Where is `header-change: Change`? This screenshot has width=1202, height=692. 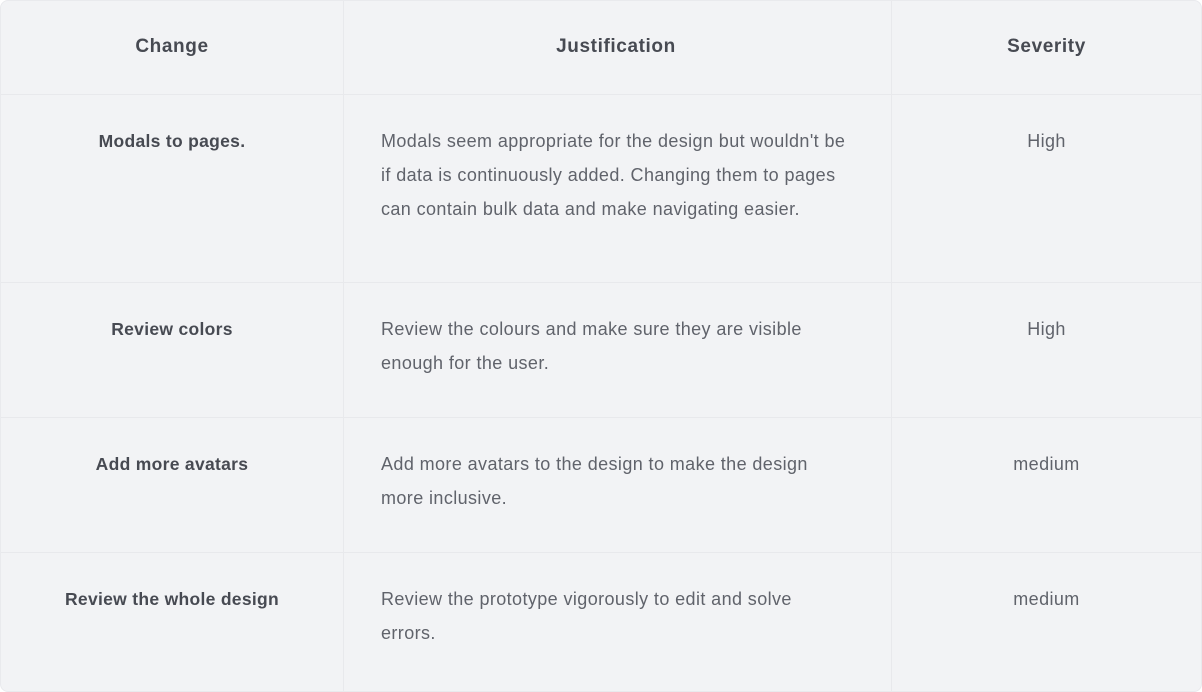
header-change: Change is located at coordinates (172, 47).